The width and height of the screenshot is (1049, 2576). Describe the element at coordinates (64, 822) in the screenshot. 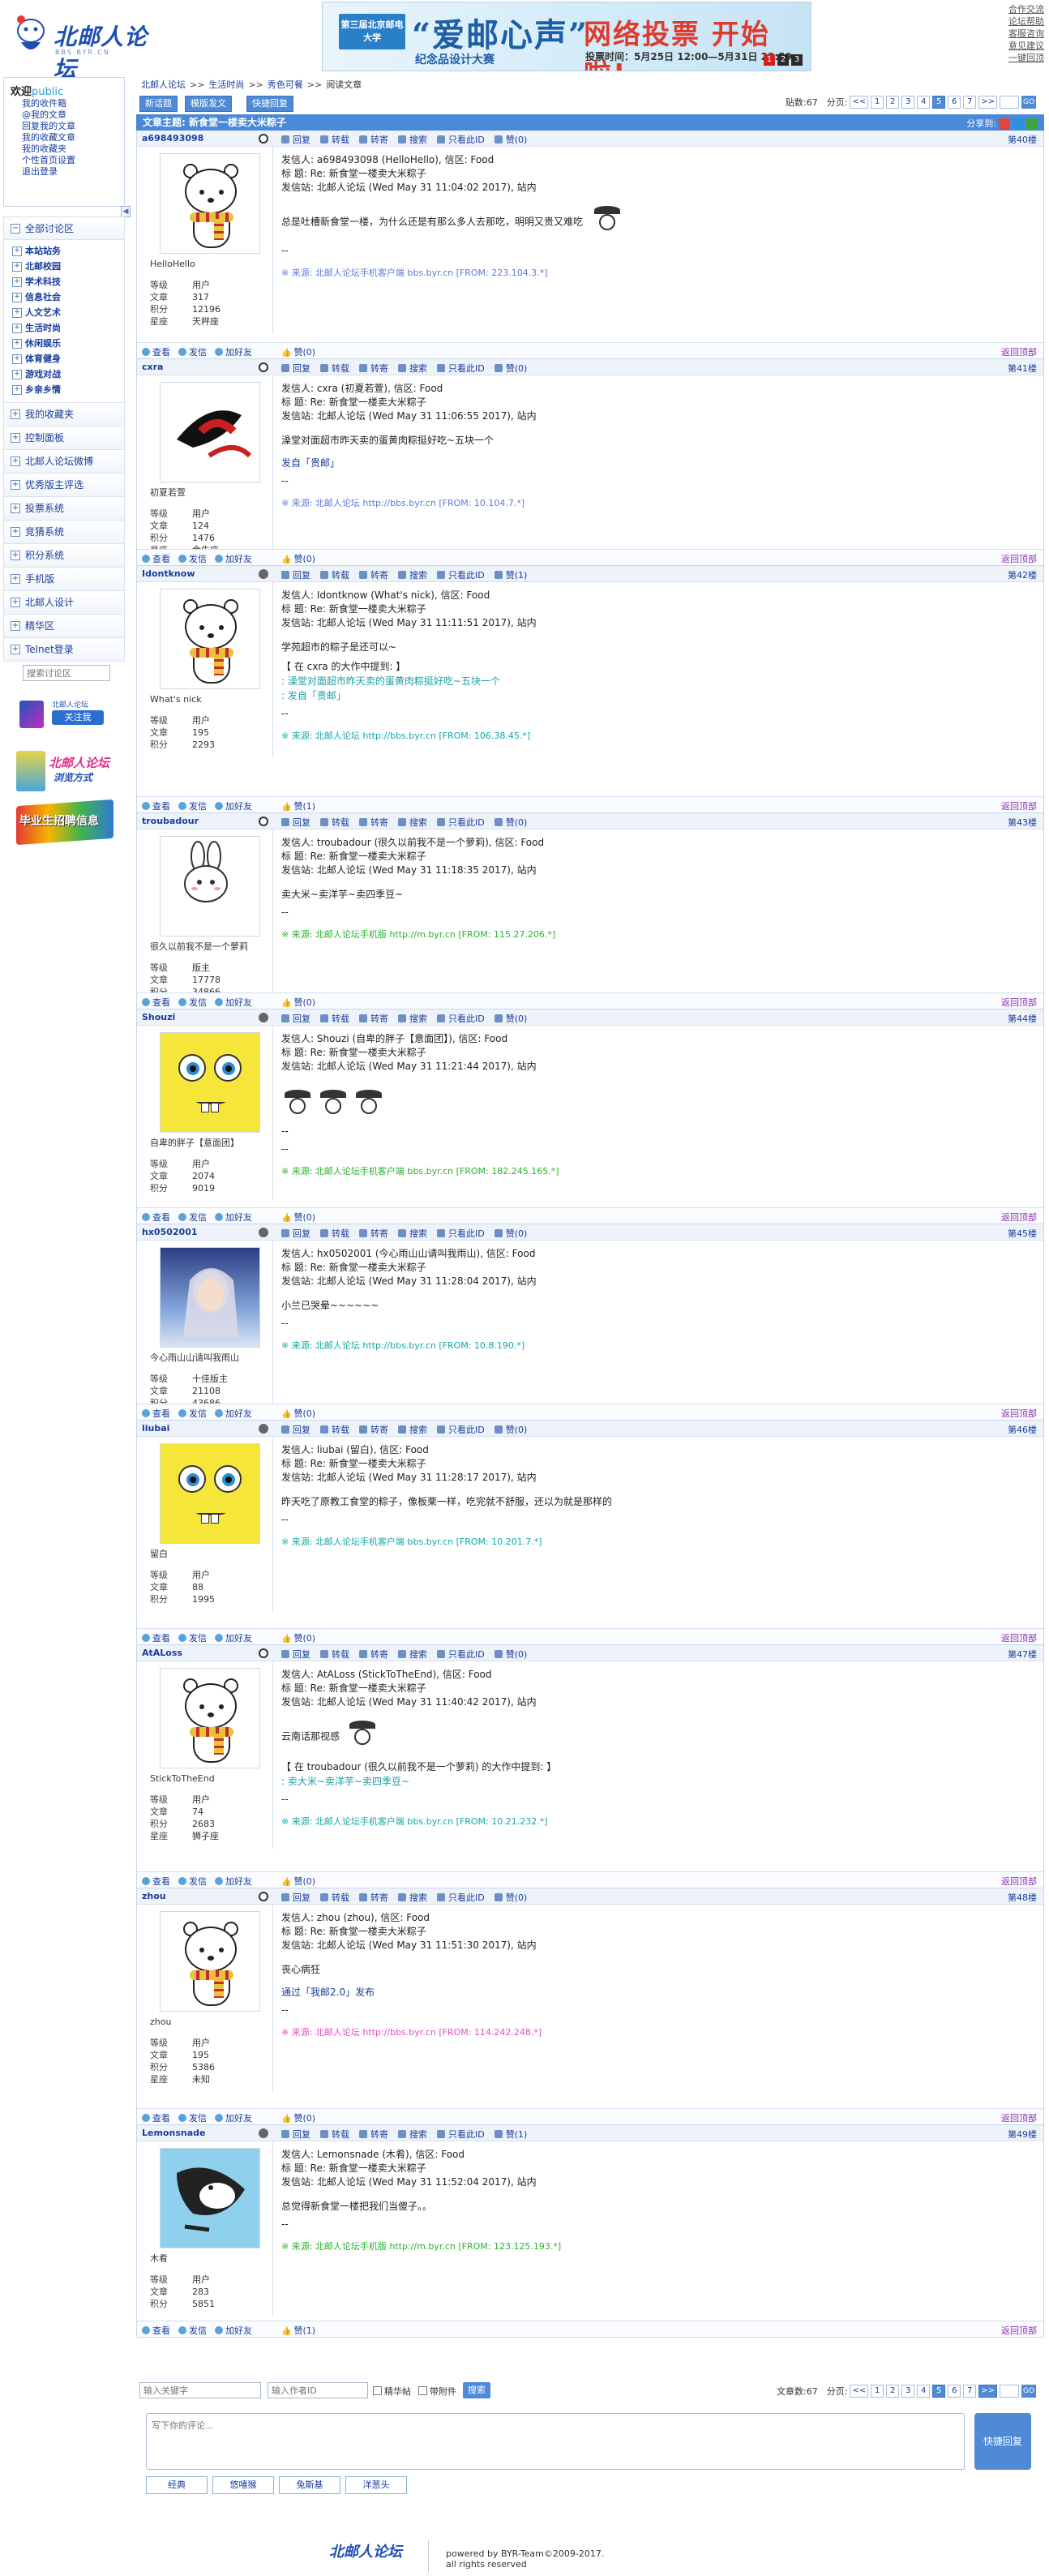

I see `recruit-ad: 毕业生招聘信息` at that location.